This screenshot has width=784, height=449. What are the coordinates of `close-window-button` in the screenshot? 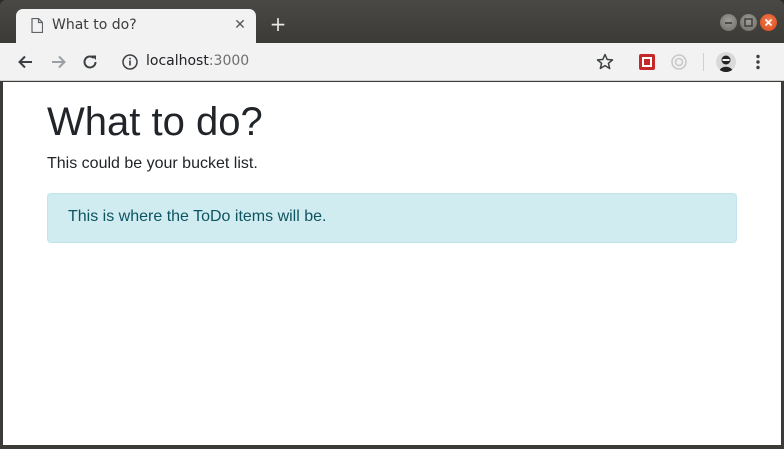 It's located at (768, 22).